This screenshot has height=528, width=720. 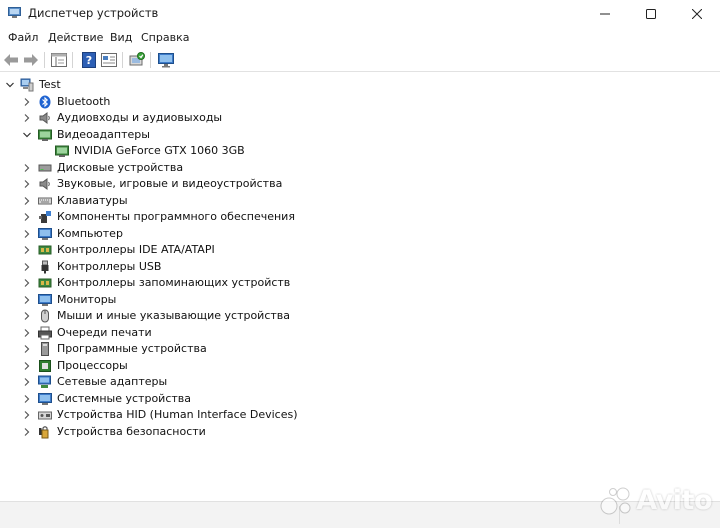 I want to click on avito-watermark: Avito, so click(x=656, y=500).